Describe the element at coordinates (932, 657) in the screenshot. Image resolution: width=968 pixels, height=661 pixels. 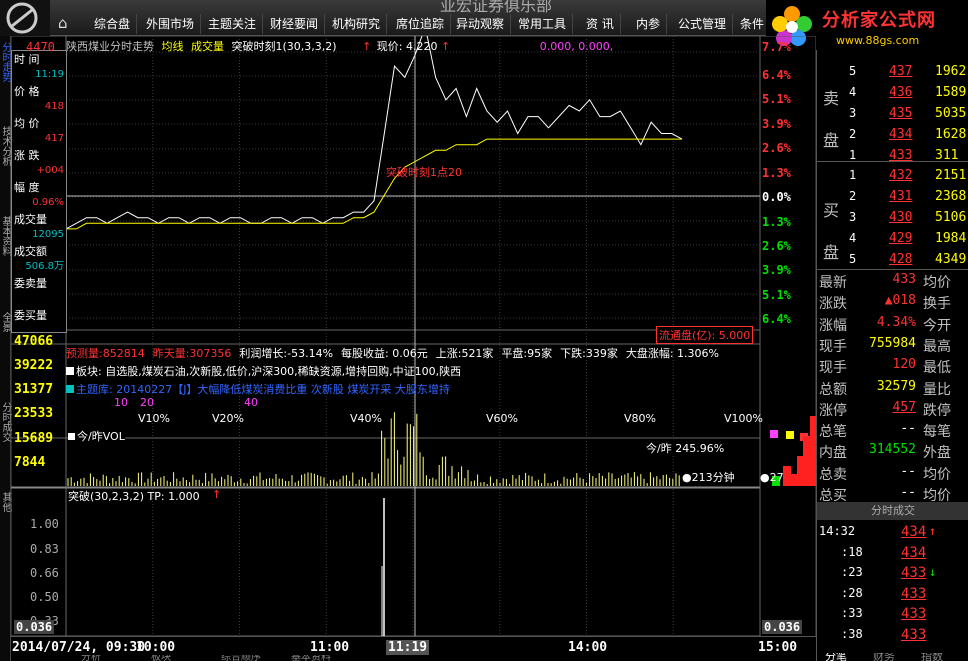
I see `right-tab-2: 指数` at that location.